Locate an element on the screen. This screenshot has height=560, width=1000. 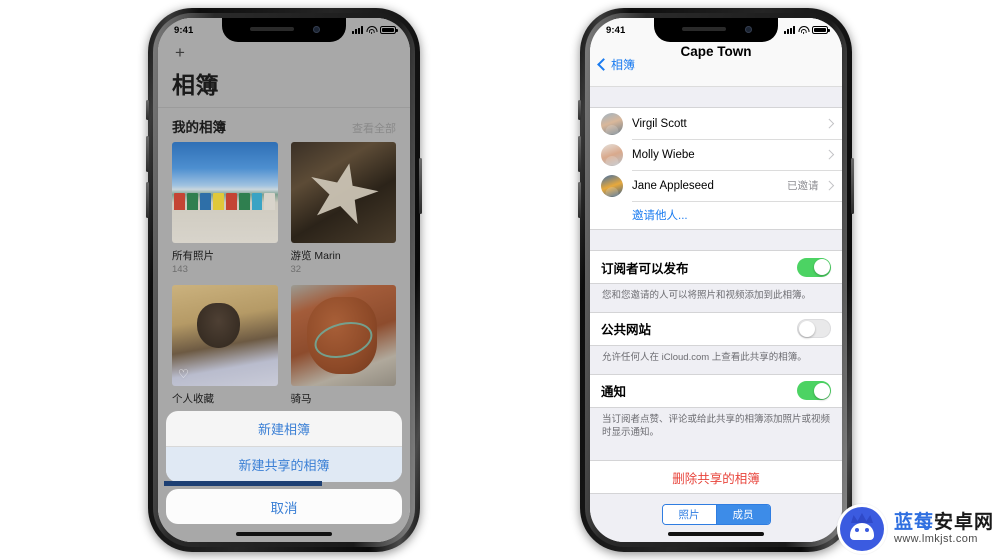
album-item: 游览 Marin 32 is located at coordinates (343, 208).